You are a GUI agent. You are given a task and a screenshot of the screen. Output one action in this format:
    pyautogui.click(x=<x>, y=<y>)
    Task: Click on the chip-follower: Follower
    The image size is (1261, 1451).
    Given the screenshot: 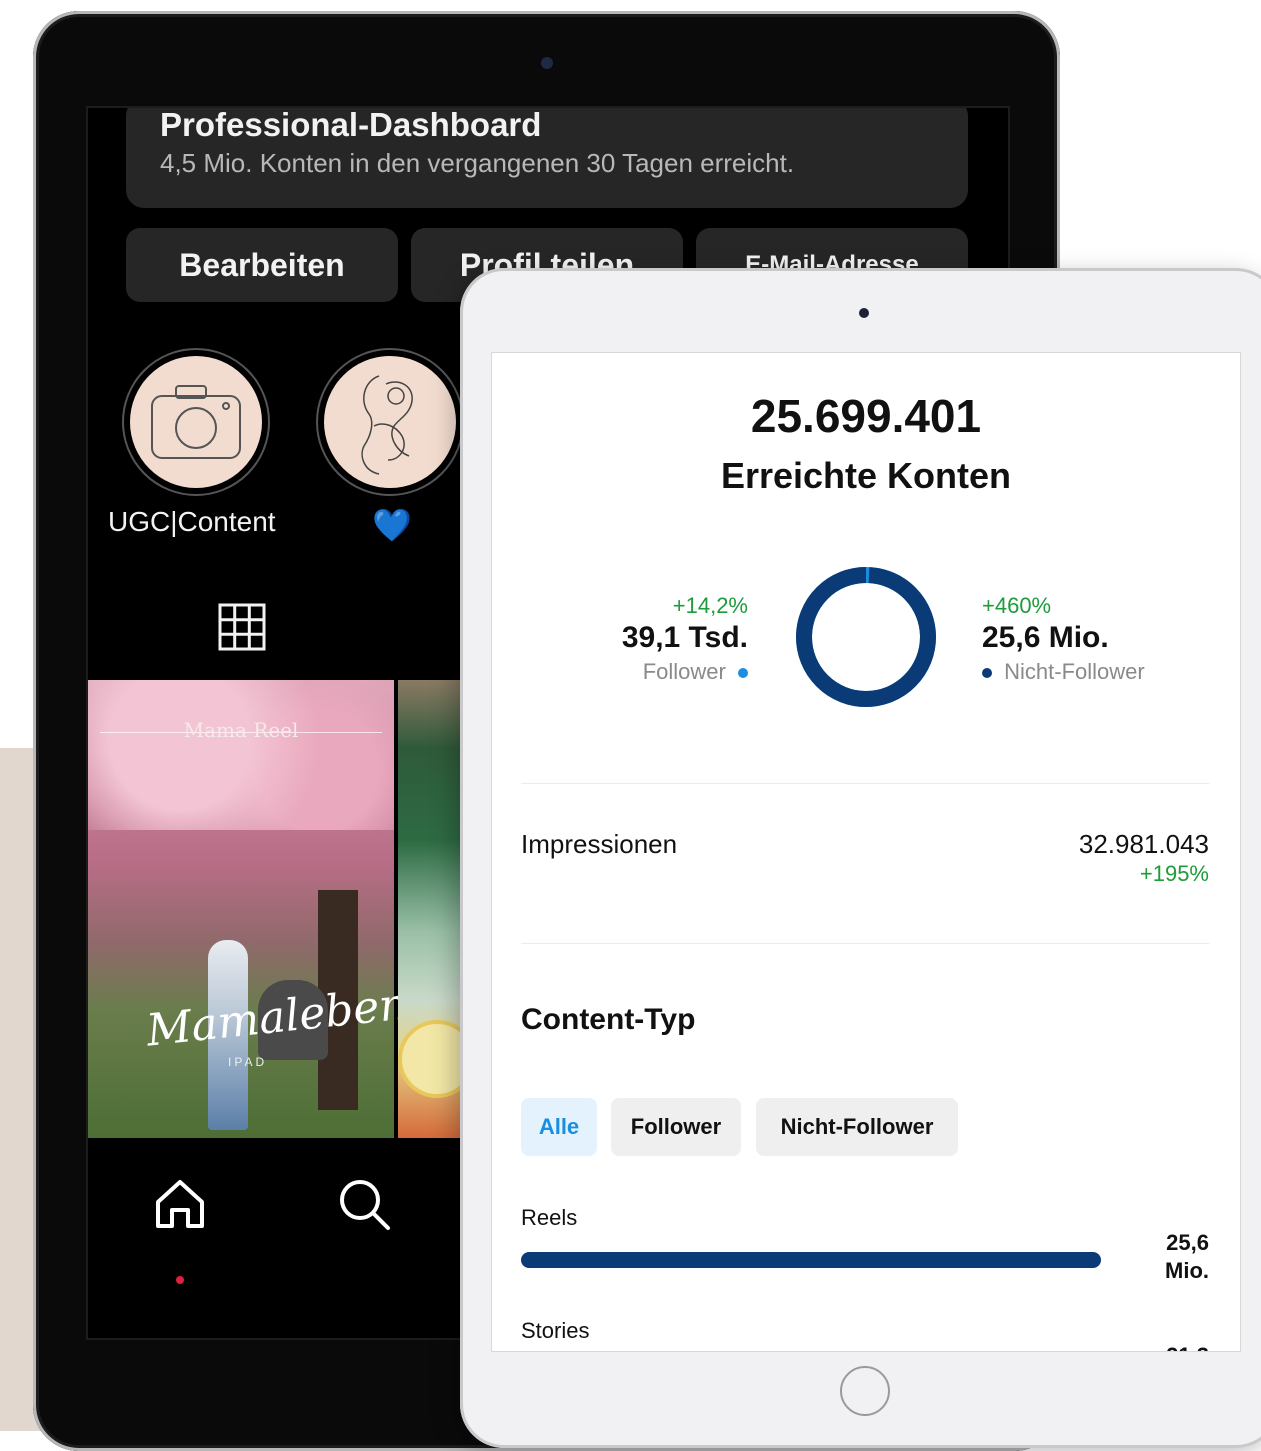 What is the action you would take?
    pyautogui.click(x=676, y=1127)
    